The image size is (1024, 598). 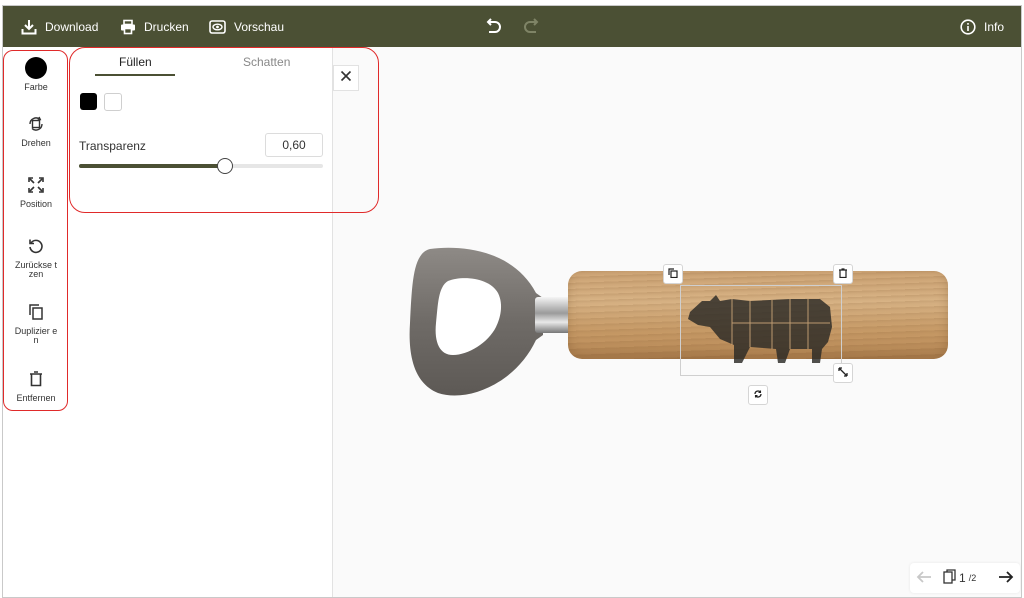 I want to click on close-panel-button, so click(x=346, y=78).